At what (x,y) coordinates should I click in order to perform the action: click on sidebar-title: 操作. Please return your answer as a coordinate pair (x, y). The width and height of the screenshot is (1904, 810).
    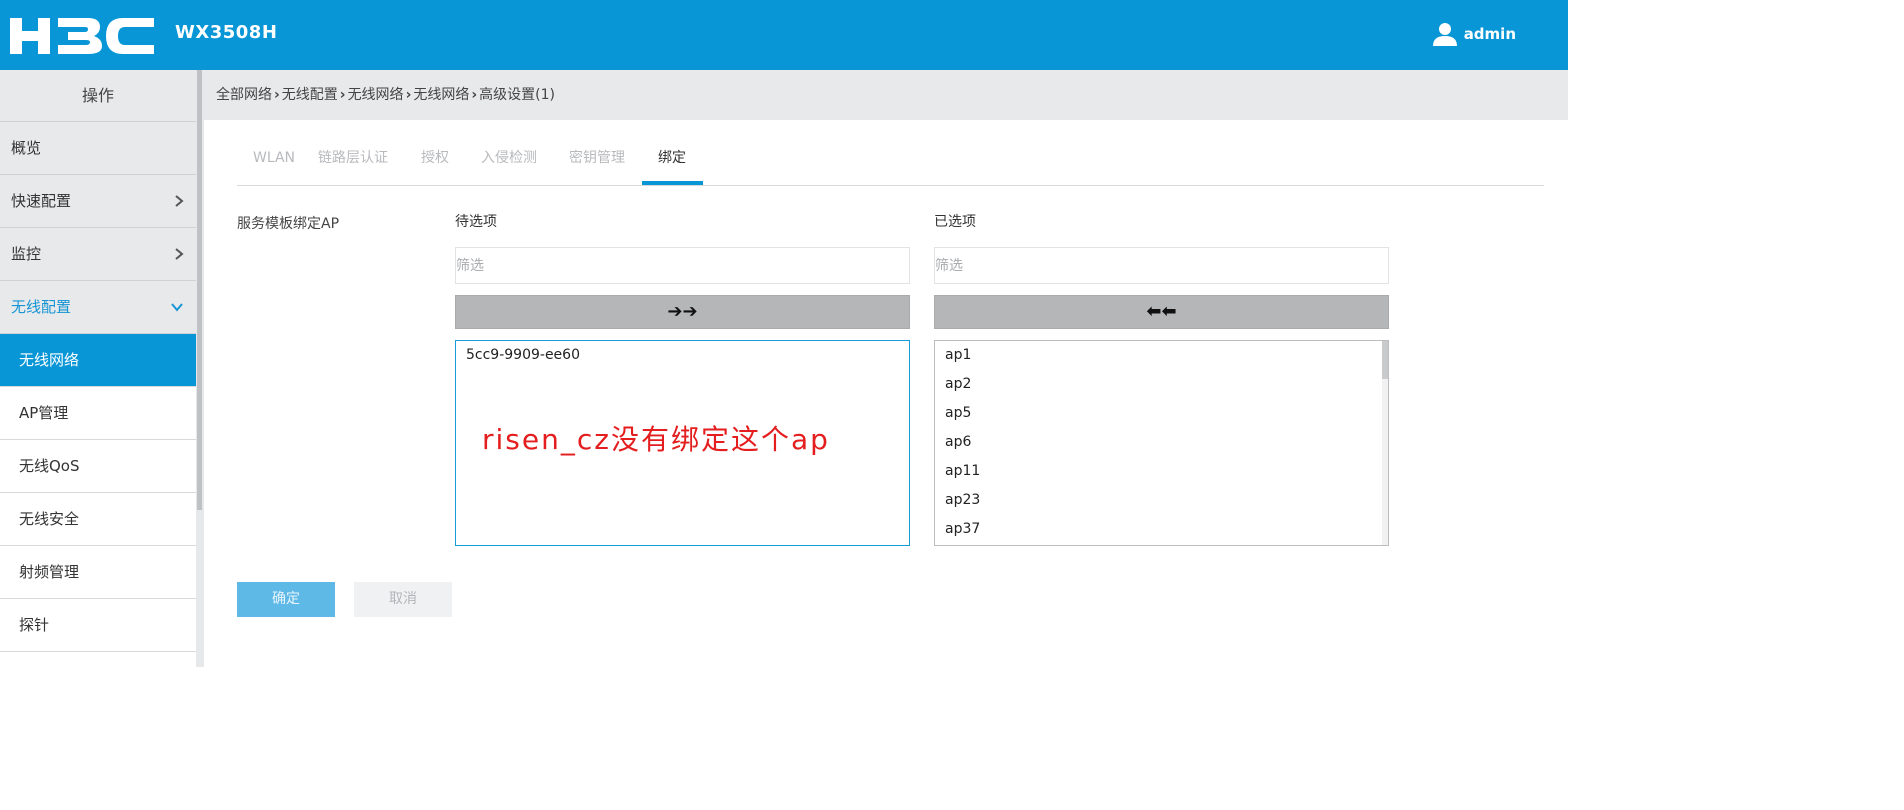
    Looking at the image, I should click on (98, 96).